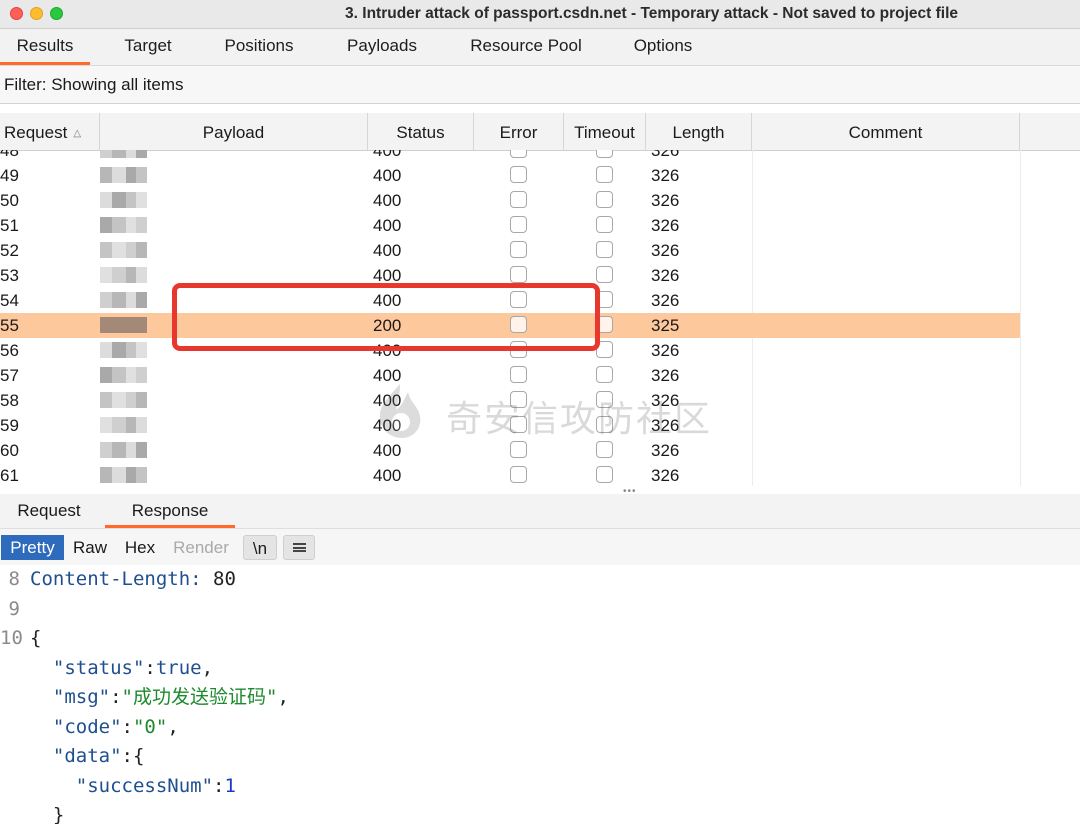 The height and width of the screenshot is (824, 1080). Describe the element at coordinates (133, 579) in the screenshot. I see `code-text: Content-Length: 80` at that location.